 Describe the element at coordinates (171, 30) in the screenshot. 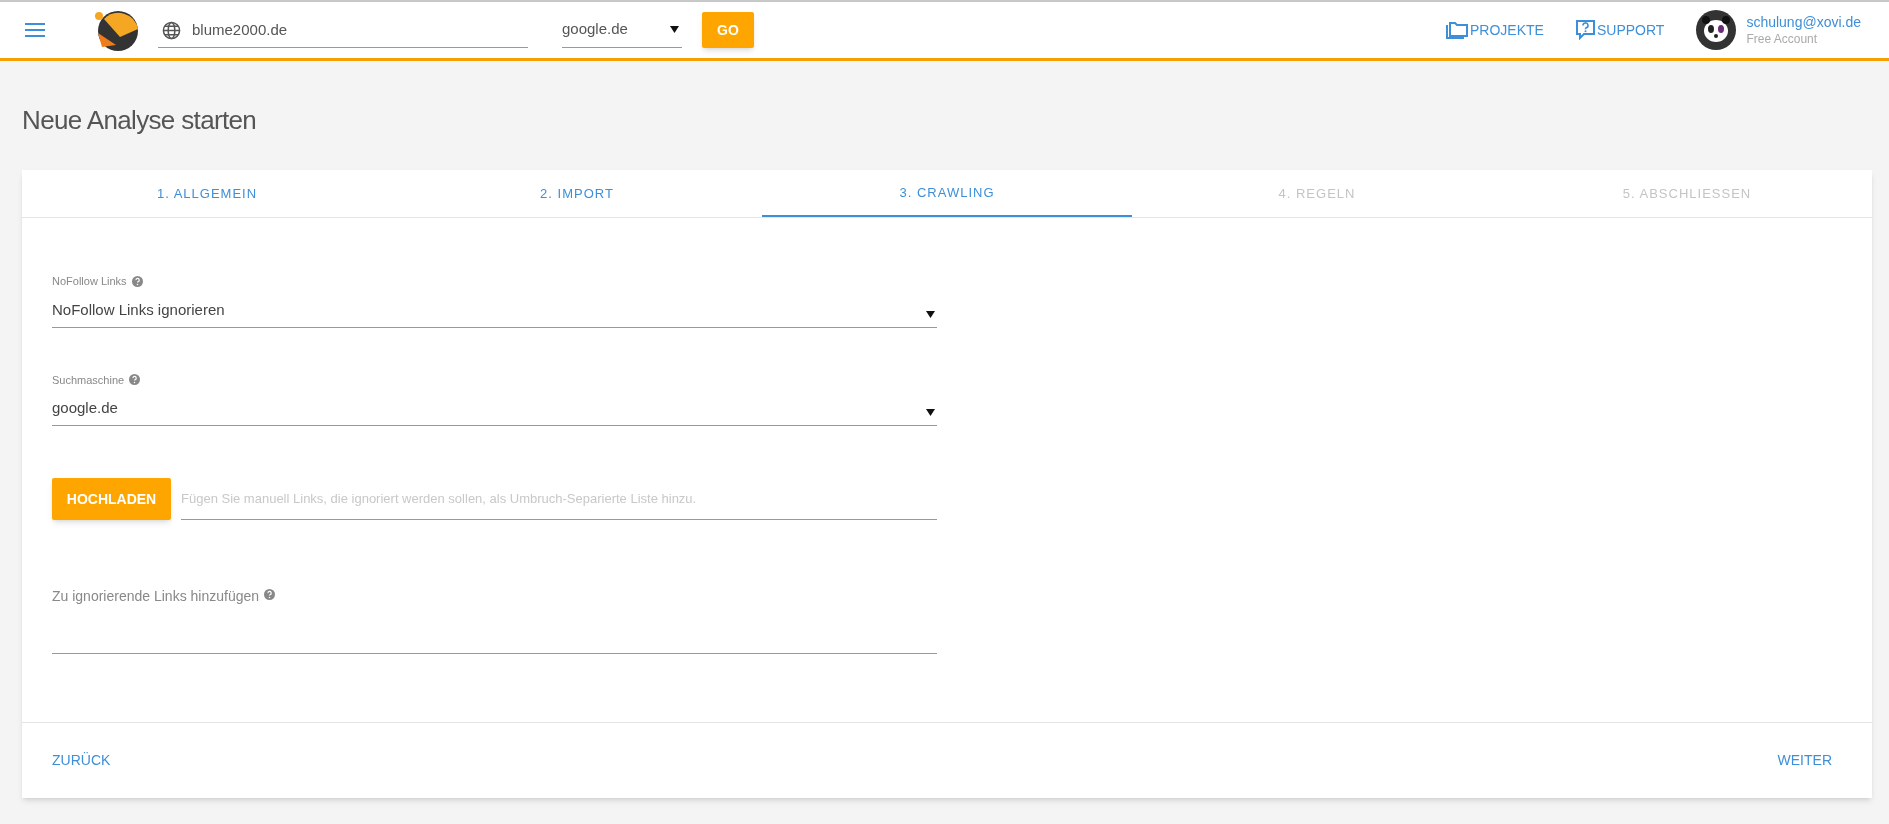

I see `globe-icon` at that location.